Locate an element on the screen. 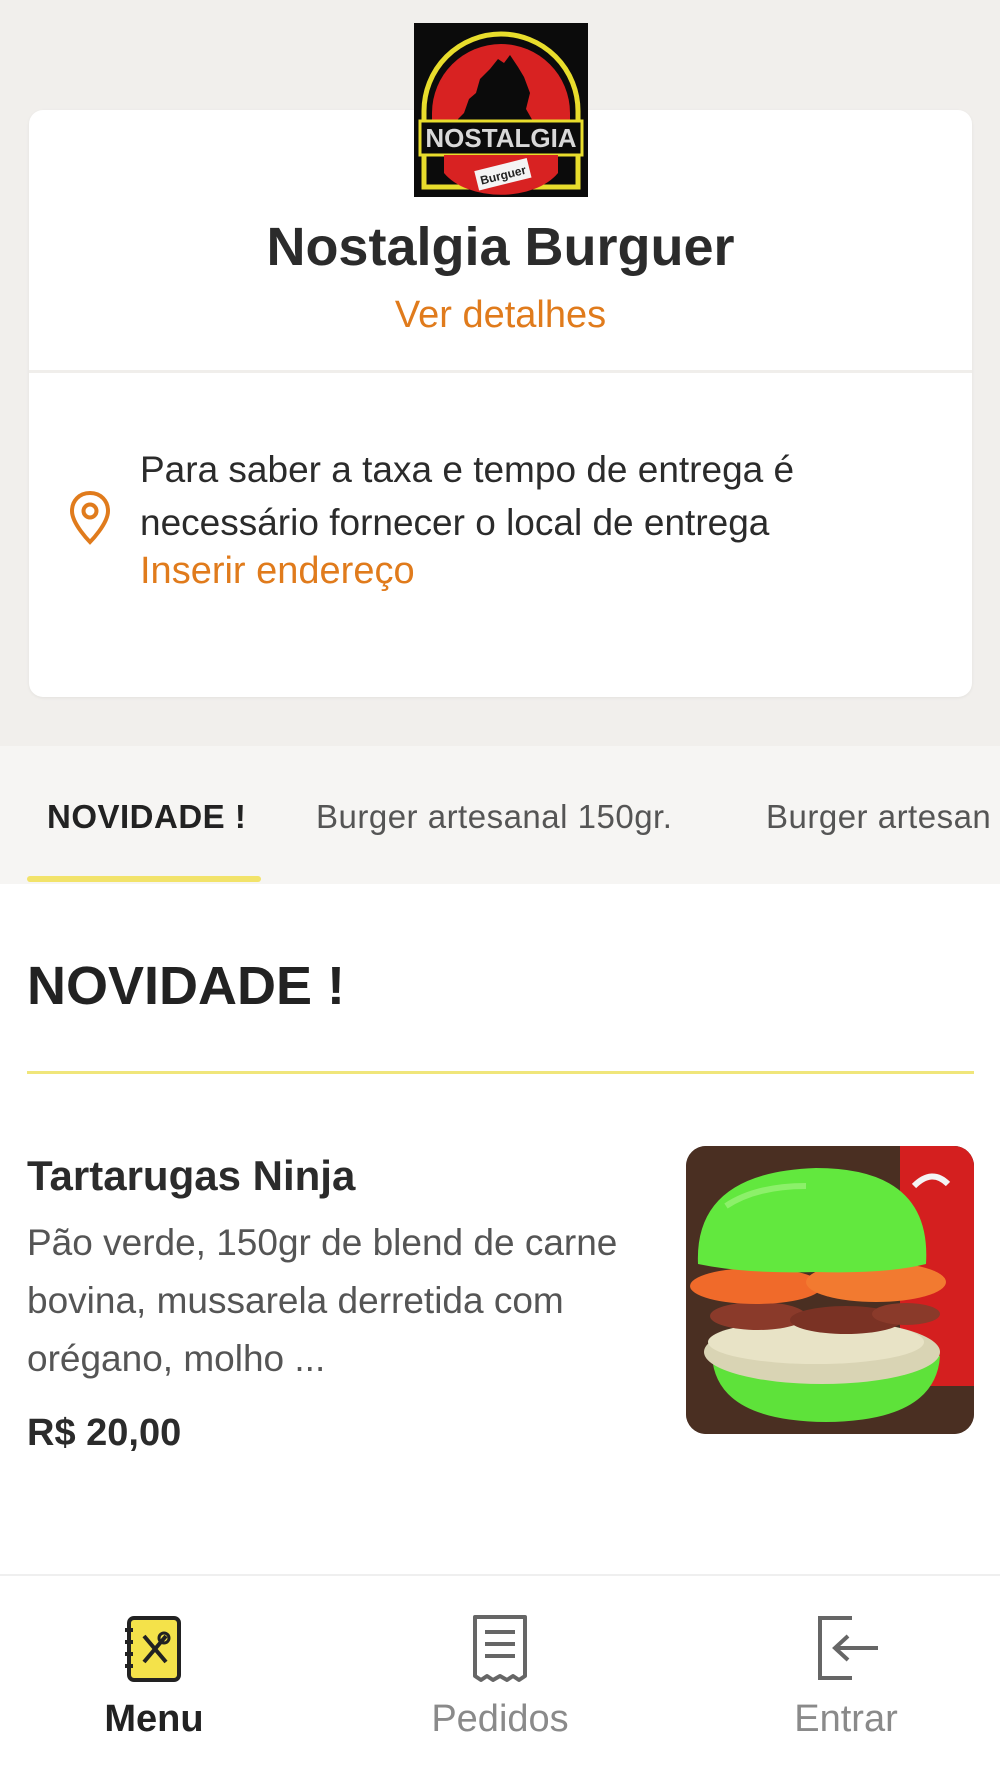 The height and width of the screenshot is (1778, 1000). product-name: Tartarugas Ninja is located at coordinates (191, 1175).